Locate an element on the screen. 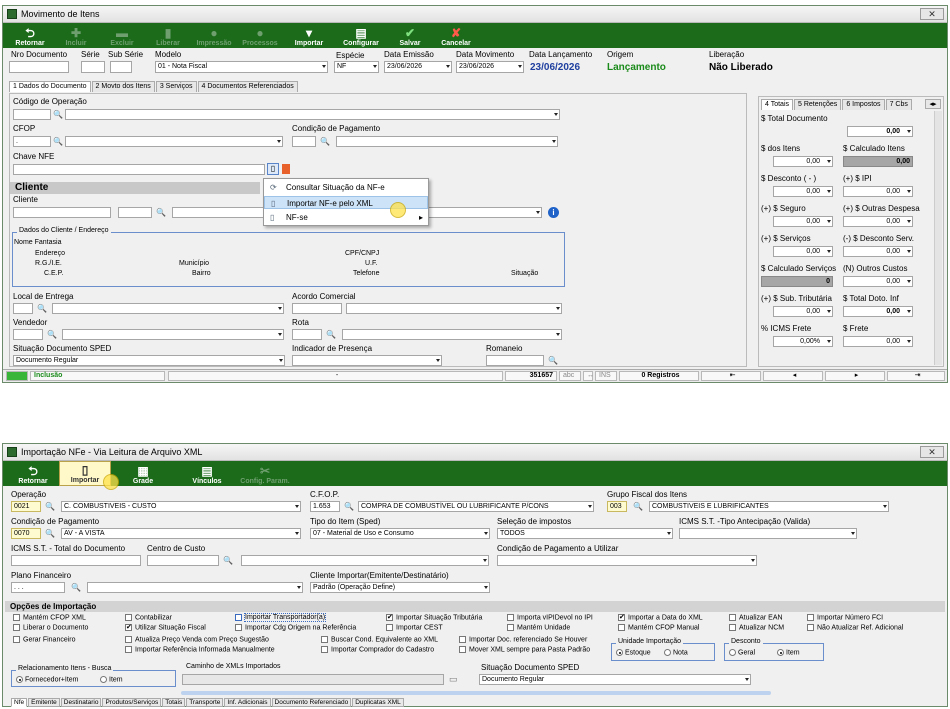 Image resolution: width=950 pixels, height=709 pixels. especie-select: NF is located at coordinates (356, 67).